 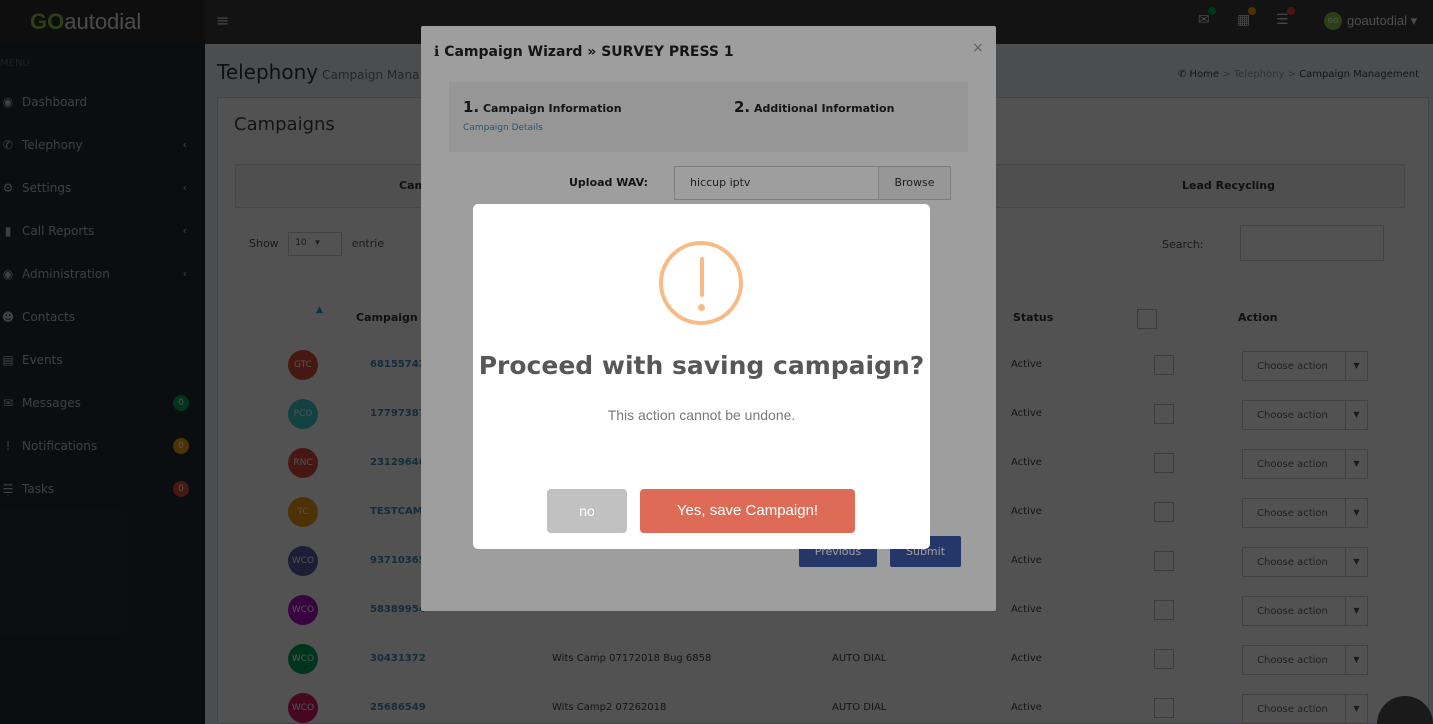 What do you see at coordinates (587, 511) in the screenshot?
I see `cancel-button: no` at bounding box center [587, 511].